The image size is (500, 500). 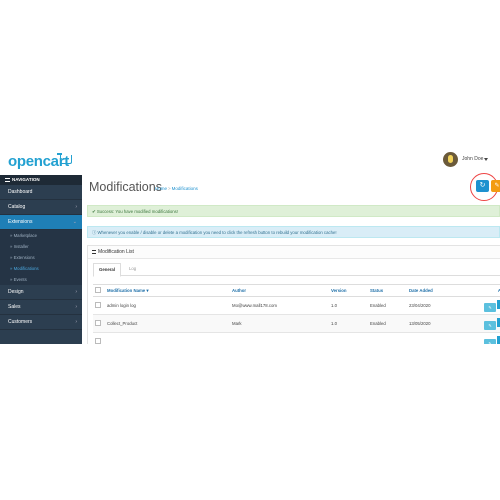 I want to click on menu-icon, so click(x=7, y=179).